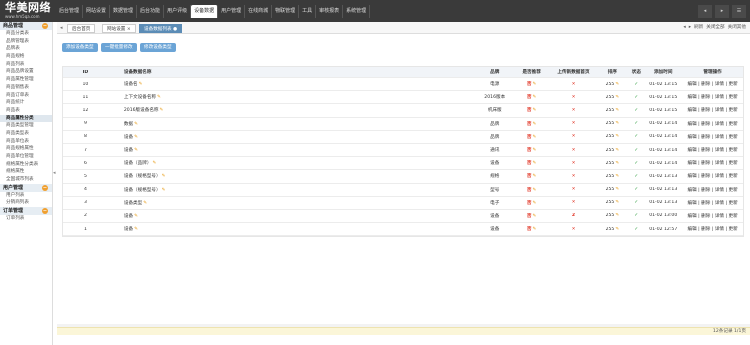  I want to click on sidebar-section-users: 用户管理 −, so click(26, 187).